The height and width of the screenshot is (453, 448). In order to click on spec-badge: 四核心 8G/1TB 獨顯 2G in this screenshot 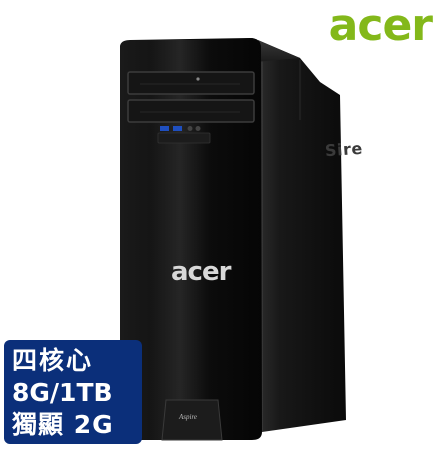, I will do `click(73, 392)`.